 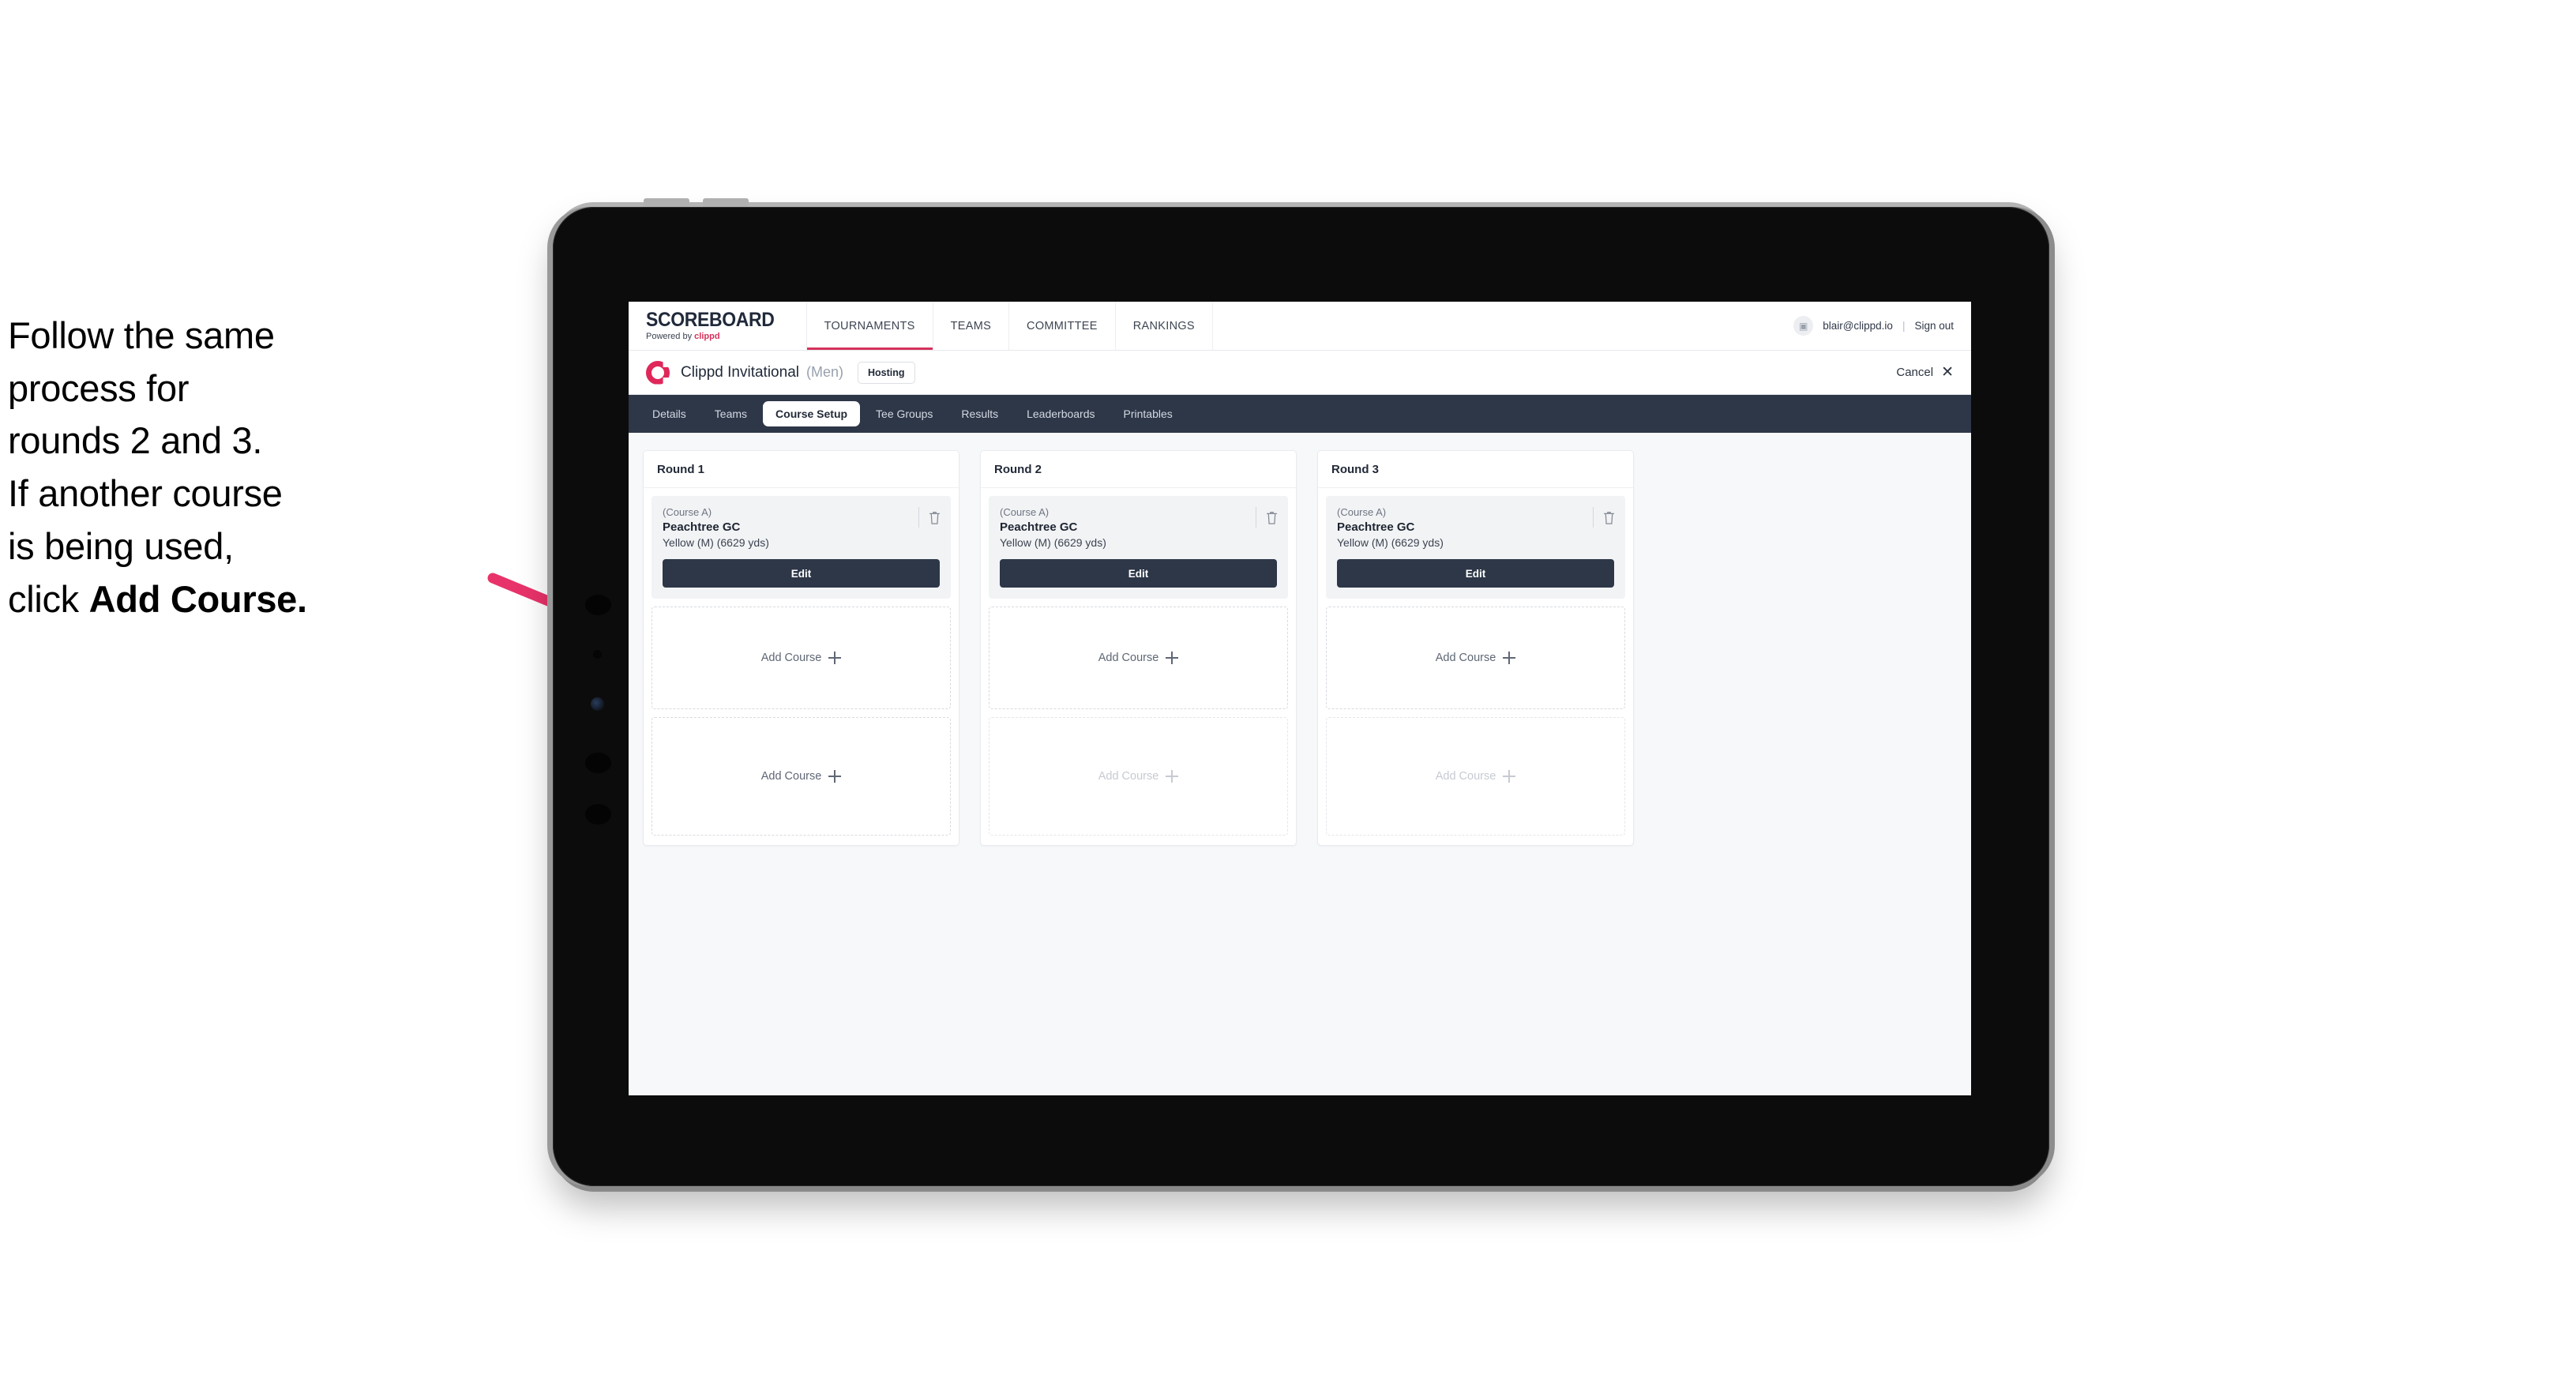 I want to click on tab-course-setup: Course Setup, so click(x=812, y=413).